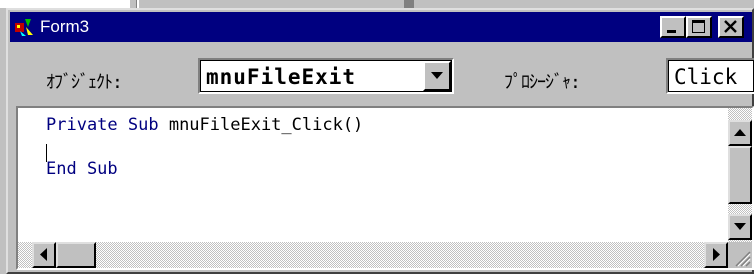  I want to click on scroll-down-button, so click(740, 227).